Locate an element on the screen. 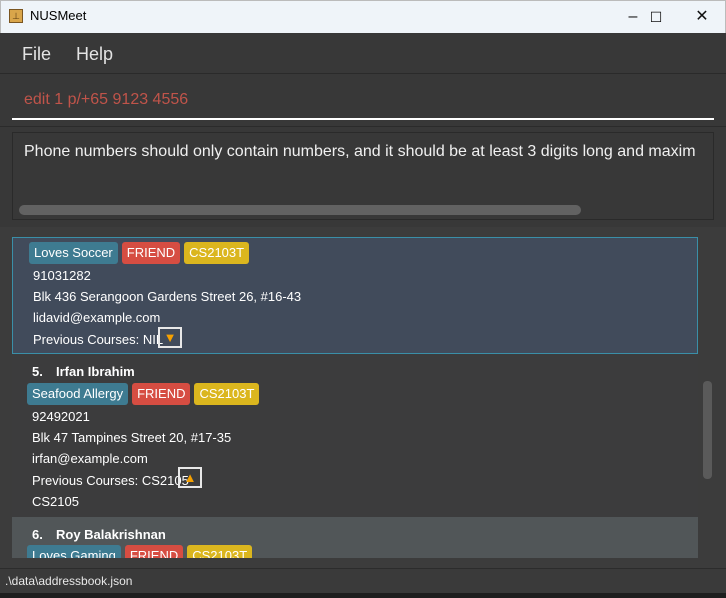 The height and width of the screenshot is (598, 726). menu-help: Help is located at coordinates (94, 54).